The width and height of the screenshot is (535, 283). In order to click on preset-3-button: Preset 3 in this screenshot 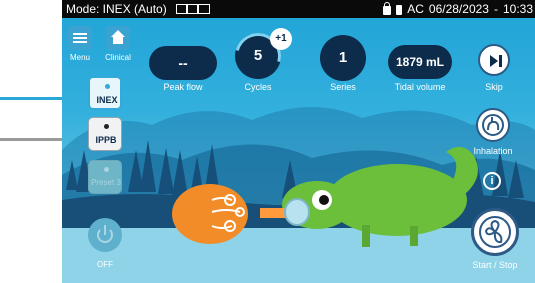, I will do `click(105, 177)`.